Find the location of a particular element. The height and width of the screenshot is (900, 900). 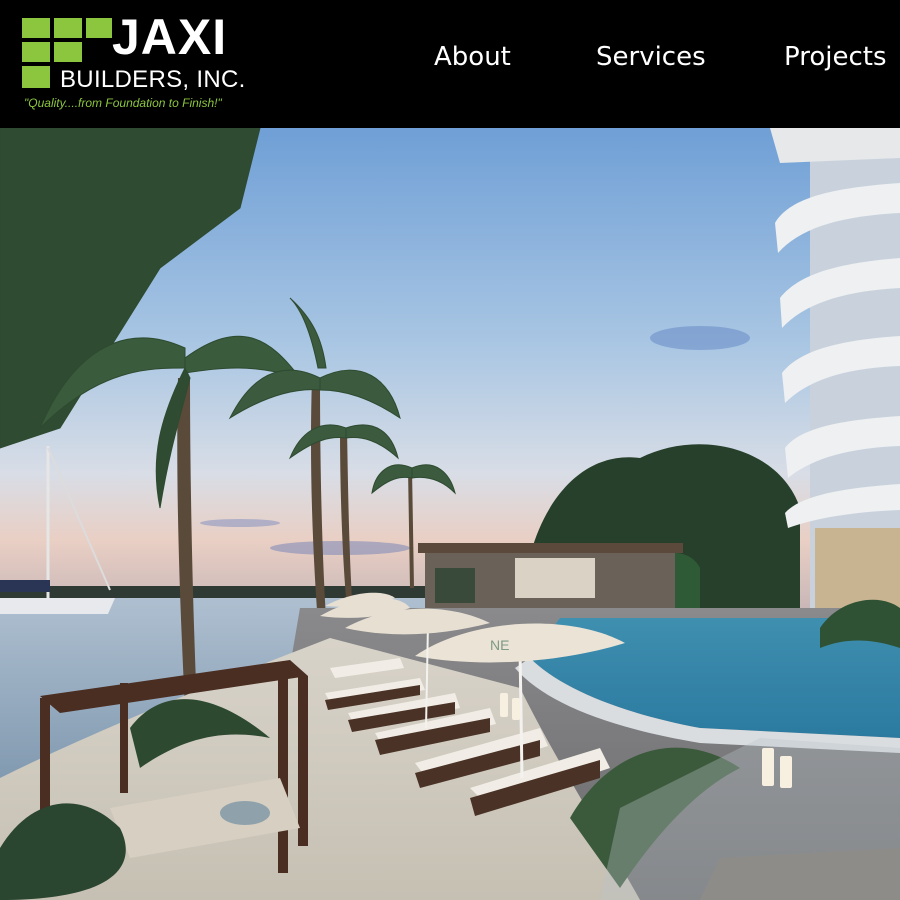

nav-services: Services is located at coordinates (651, 57).